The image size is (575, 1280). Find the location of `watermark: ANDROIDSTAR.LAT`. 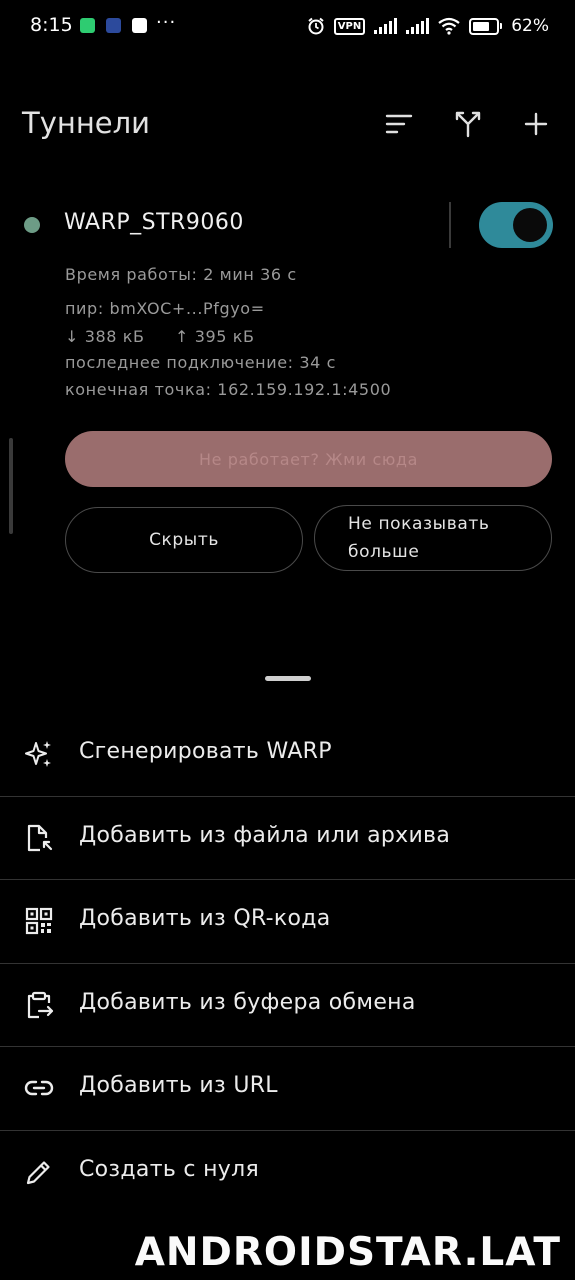

watermark: ANDROIDSTAR.LAT is located at coordinates (347, 1252).